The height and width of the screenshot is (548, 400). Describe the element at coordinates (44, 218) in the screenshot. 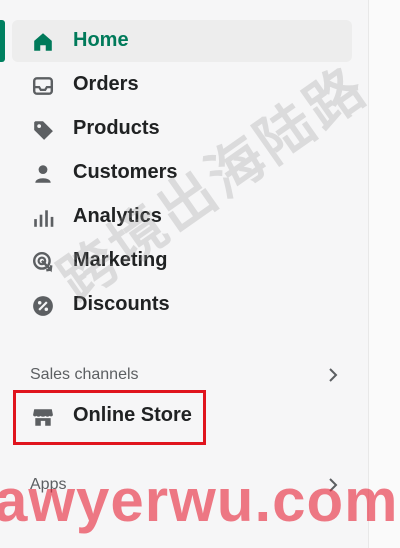

I see `bar-chart-icon` at that location.